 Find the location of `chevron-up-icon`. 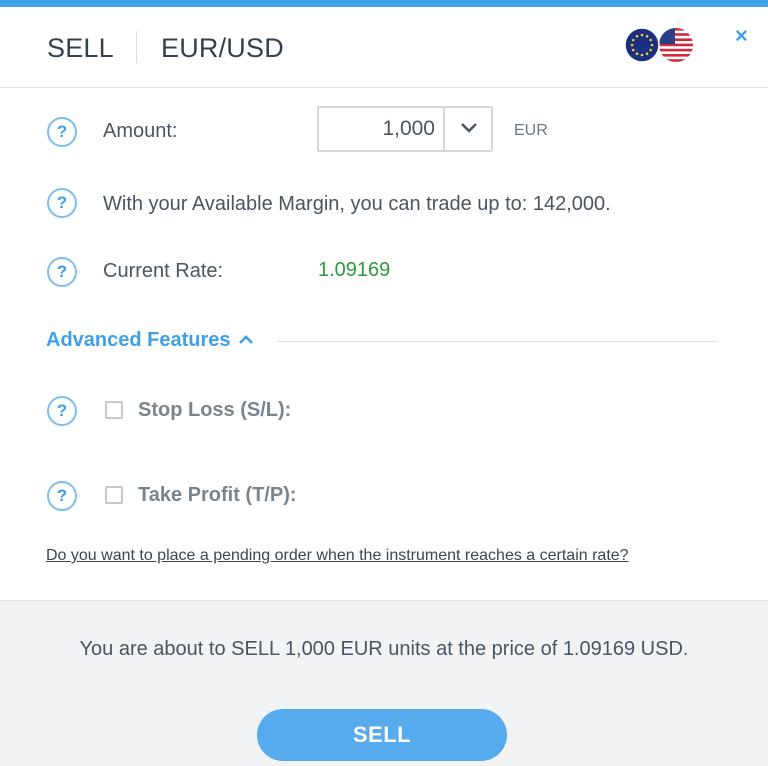

chevron-up-icon is located at coordinates (246, 339).